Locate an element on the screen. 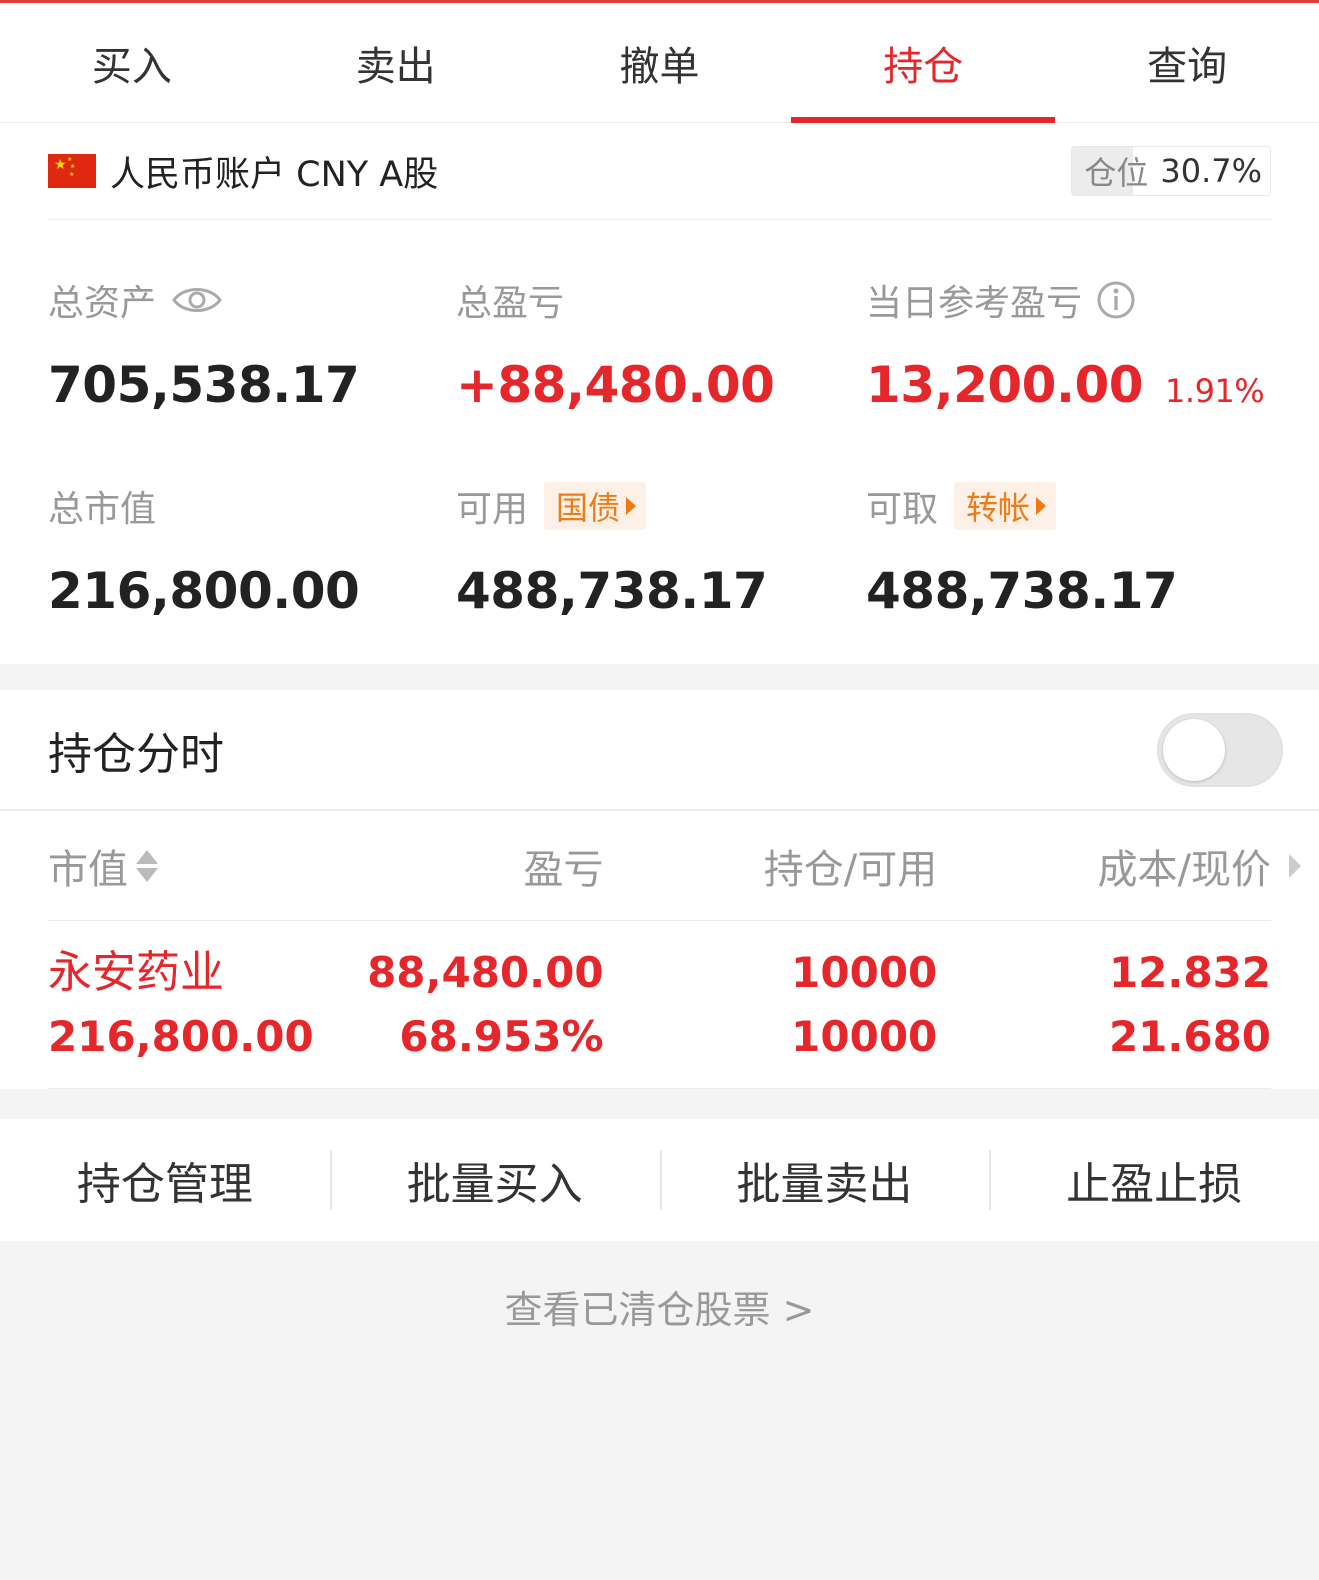 This screenshot has width=1319, height=1580. intraday-toggle is located at coordinates (1220, 749).